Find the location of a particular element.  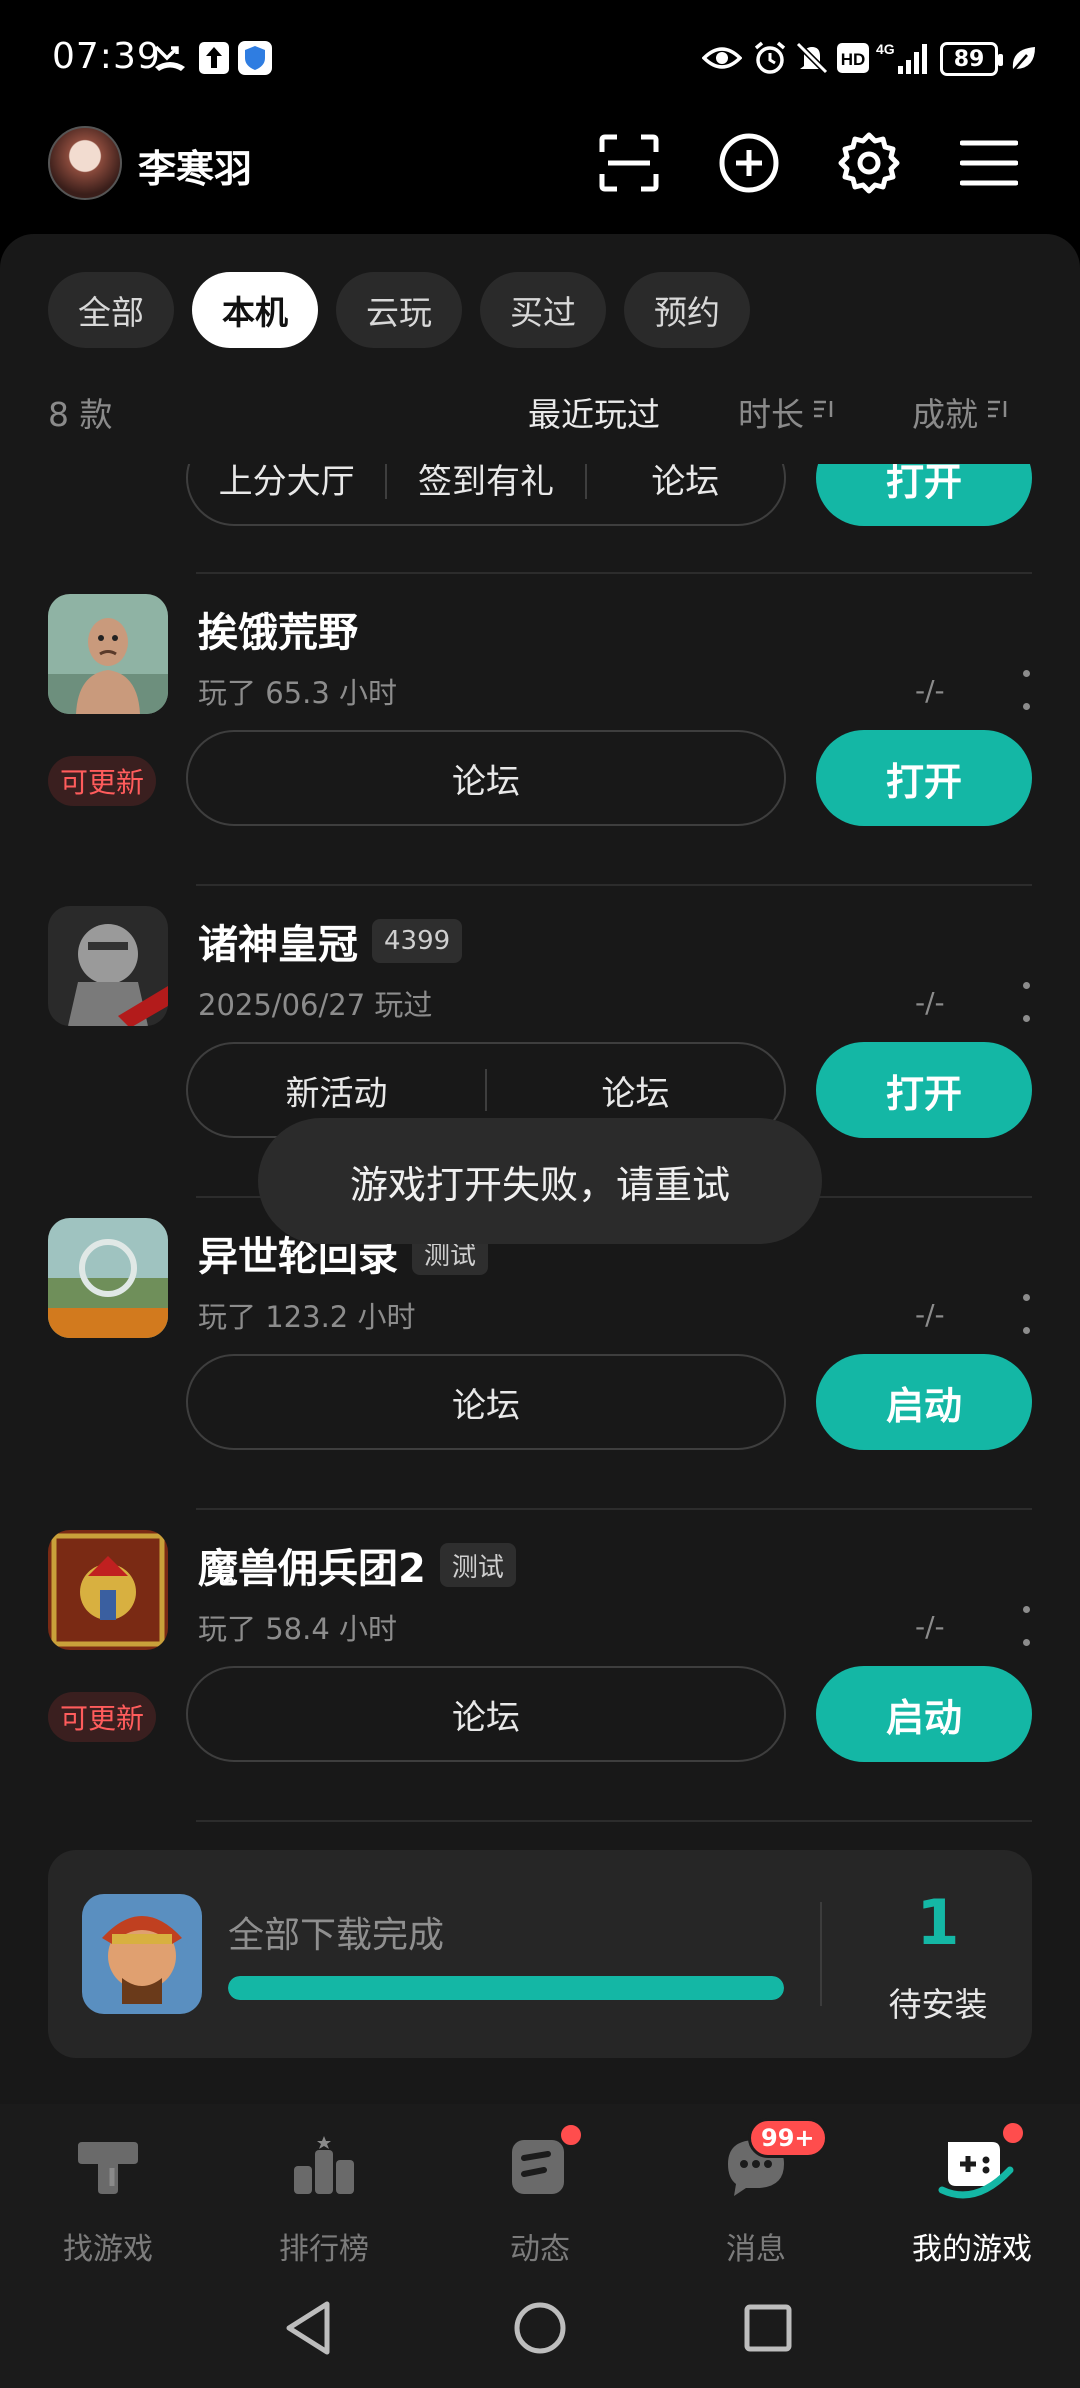

sort-duration: 时长 is located at coordinates (787, 412).